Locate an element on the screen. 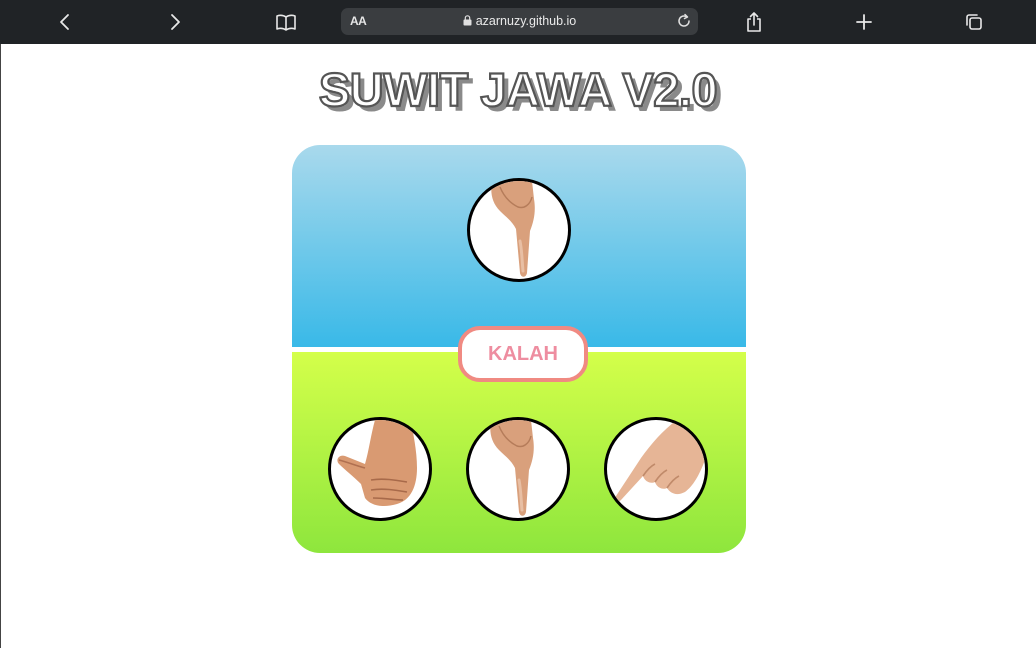 The height and width of the screenshot is (648, 1036). choice-index-button is located at coordinates (518, 469).